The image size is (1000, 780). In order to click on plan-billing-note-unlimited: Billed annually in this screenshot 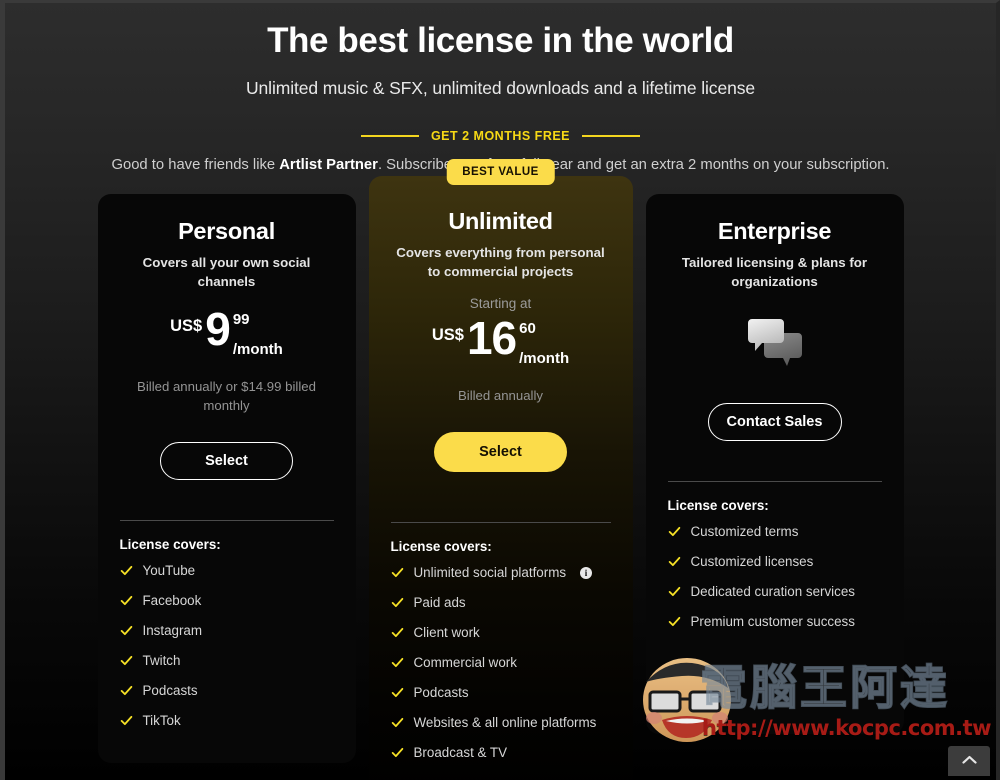, I will do `click(500, 396)`.